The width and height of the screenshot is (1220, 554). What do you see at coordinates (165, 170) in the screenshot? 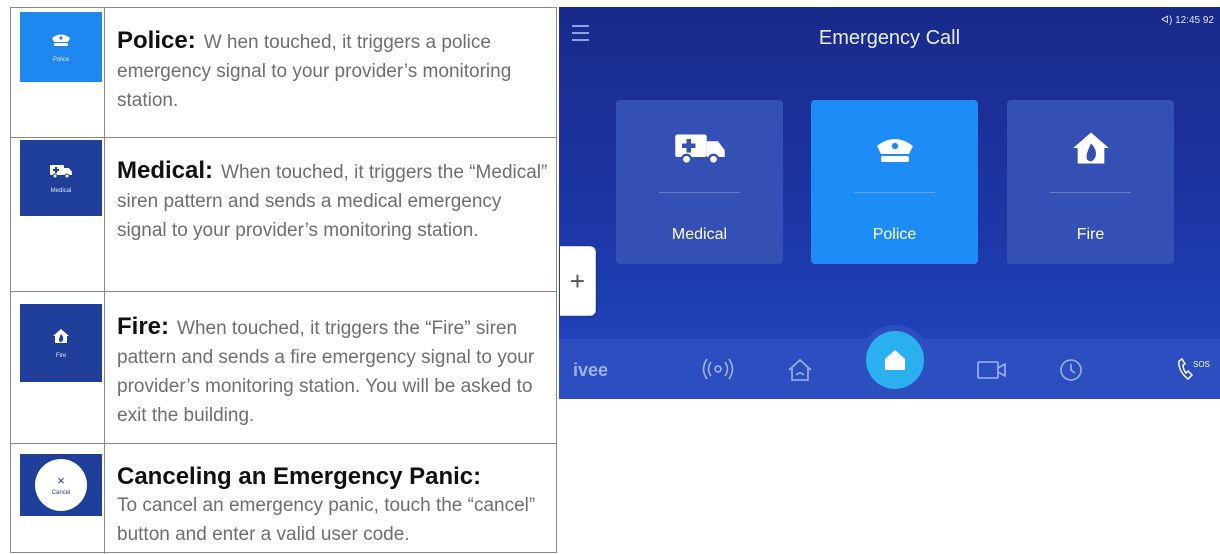
I see `row-heading: Medical:` at bounding box center [165, 170].